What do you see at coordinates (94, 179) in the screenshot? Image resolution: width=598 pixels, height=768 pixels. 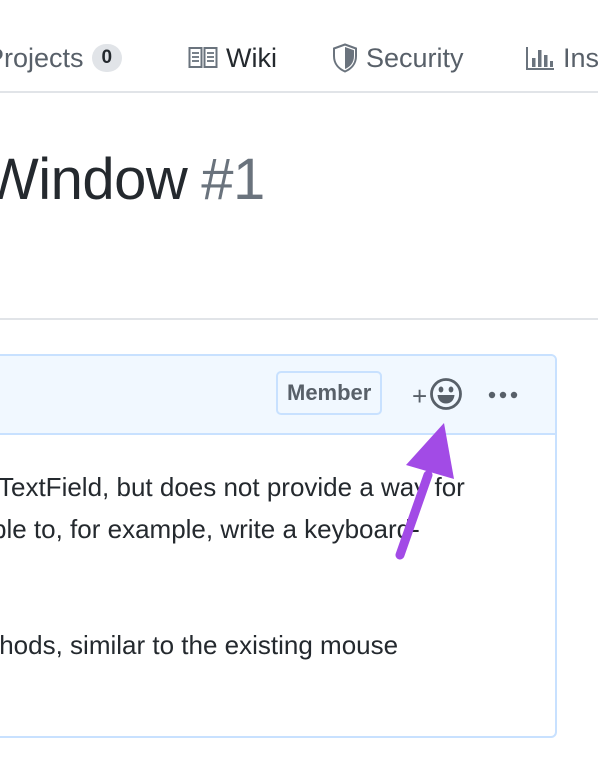 I see `issue-title-text: Window` at bounding box center [94, 179].